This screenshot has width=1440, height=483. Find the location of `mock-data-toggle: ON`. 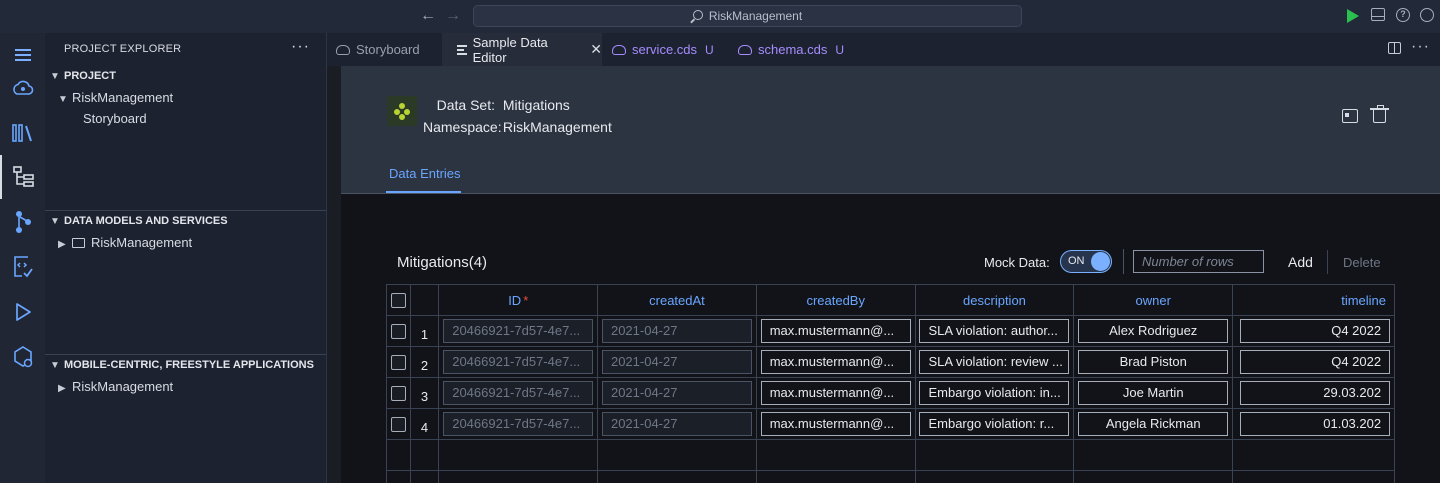

mock-data-toggle: ON is located at coordinates (1086, 261).